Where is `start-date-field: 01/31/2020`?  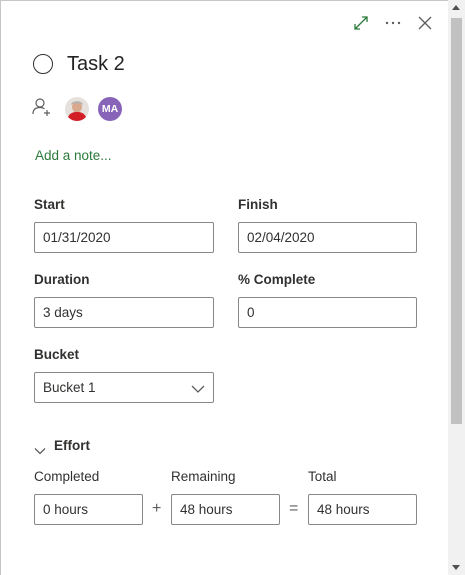 start-date-field: 01/31/2020 is located at coordinates (124, 237).